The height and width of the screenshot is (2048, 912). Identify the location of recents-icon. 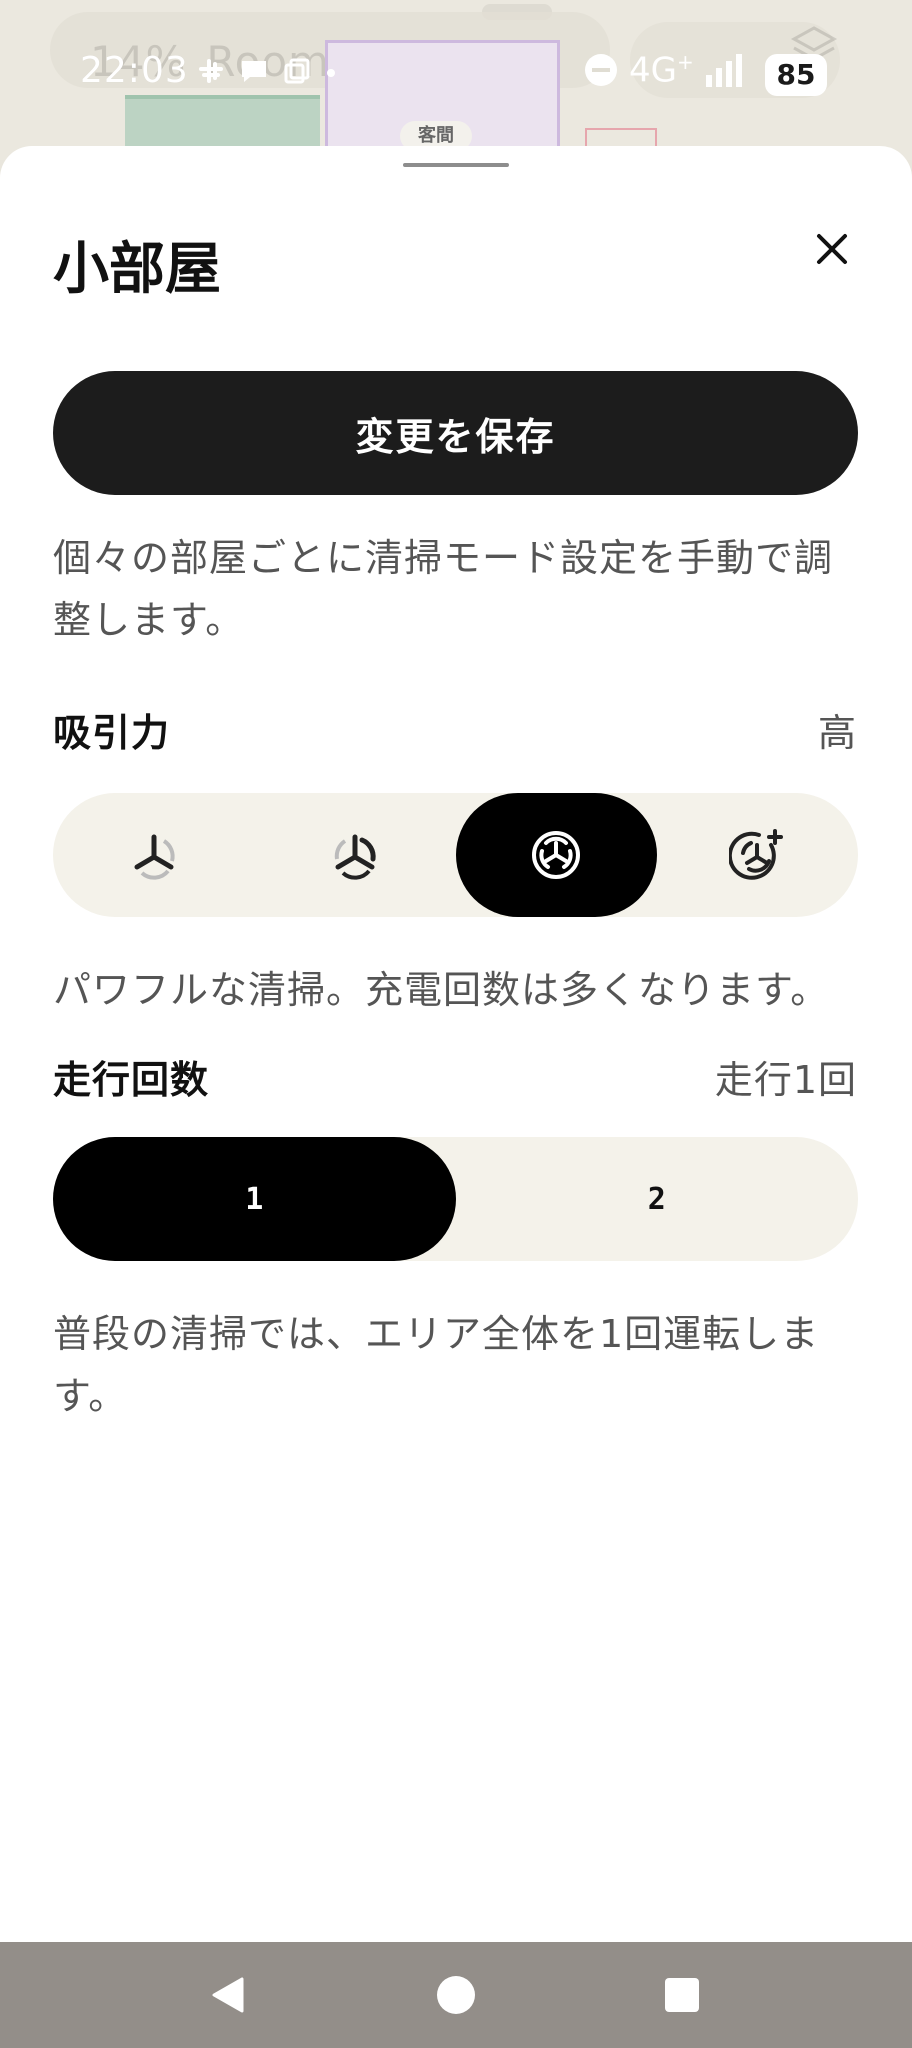
(682, 1995).